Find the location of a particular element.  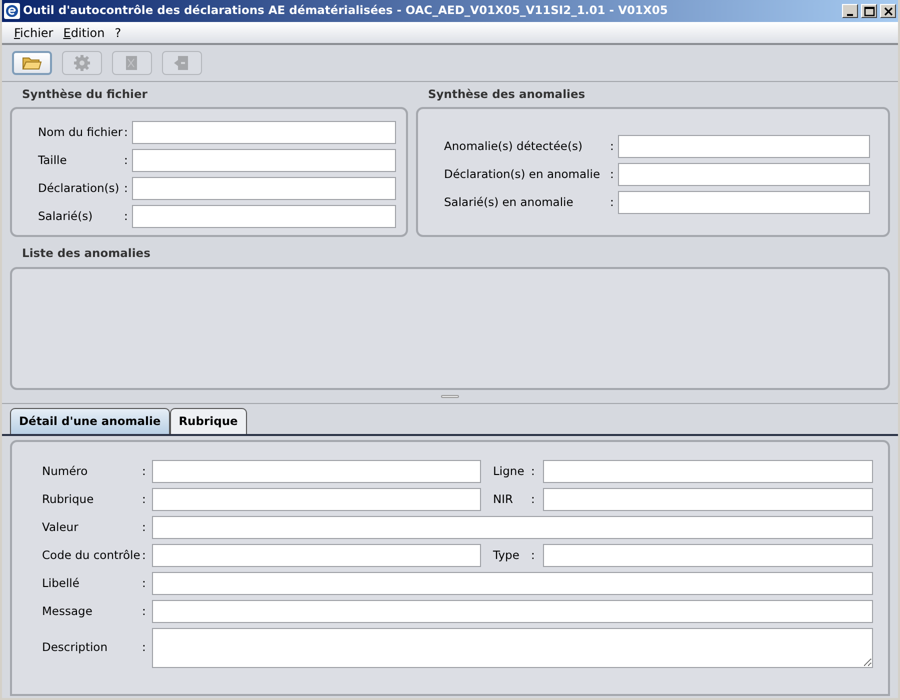

field-label: Rubrique is located at coordinates (68, 499).